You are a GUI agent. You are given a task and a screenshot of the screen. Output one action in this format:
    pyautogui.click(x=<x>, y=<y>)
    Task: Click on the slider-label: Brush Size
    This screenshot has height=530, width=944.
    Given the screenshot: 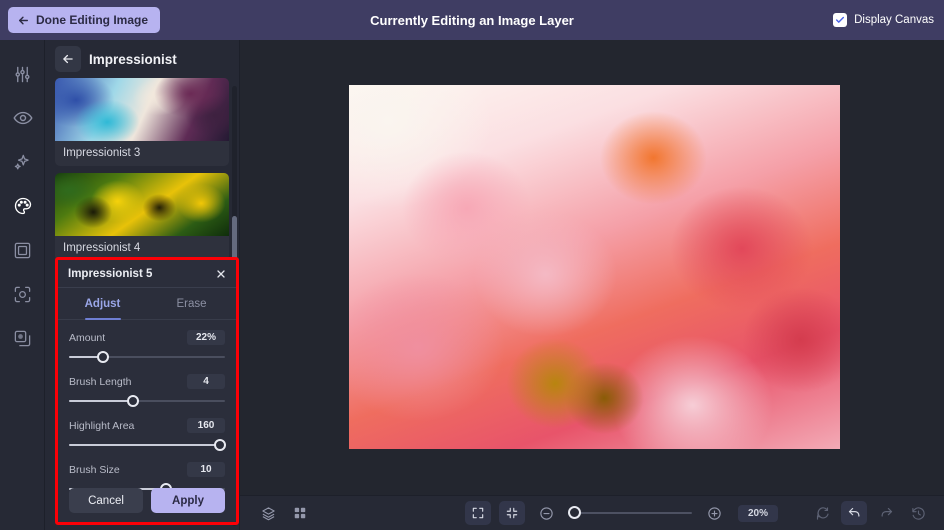 What is the action you would take?
    pyautogui.click(x=94, y=469)
    